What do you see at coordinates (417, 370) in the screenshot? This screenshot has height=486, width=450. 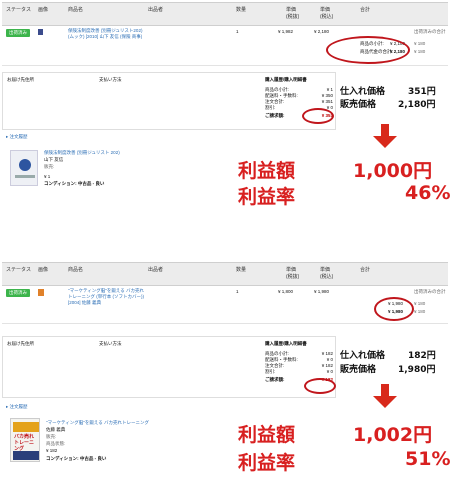 I see `sale-value-2: 1,980円` at bounding box center [417, 370].